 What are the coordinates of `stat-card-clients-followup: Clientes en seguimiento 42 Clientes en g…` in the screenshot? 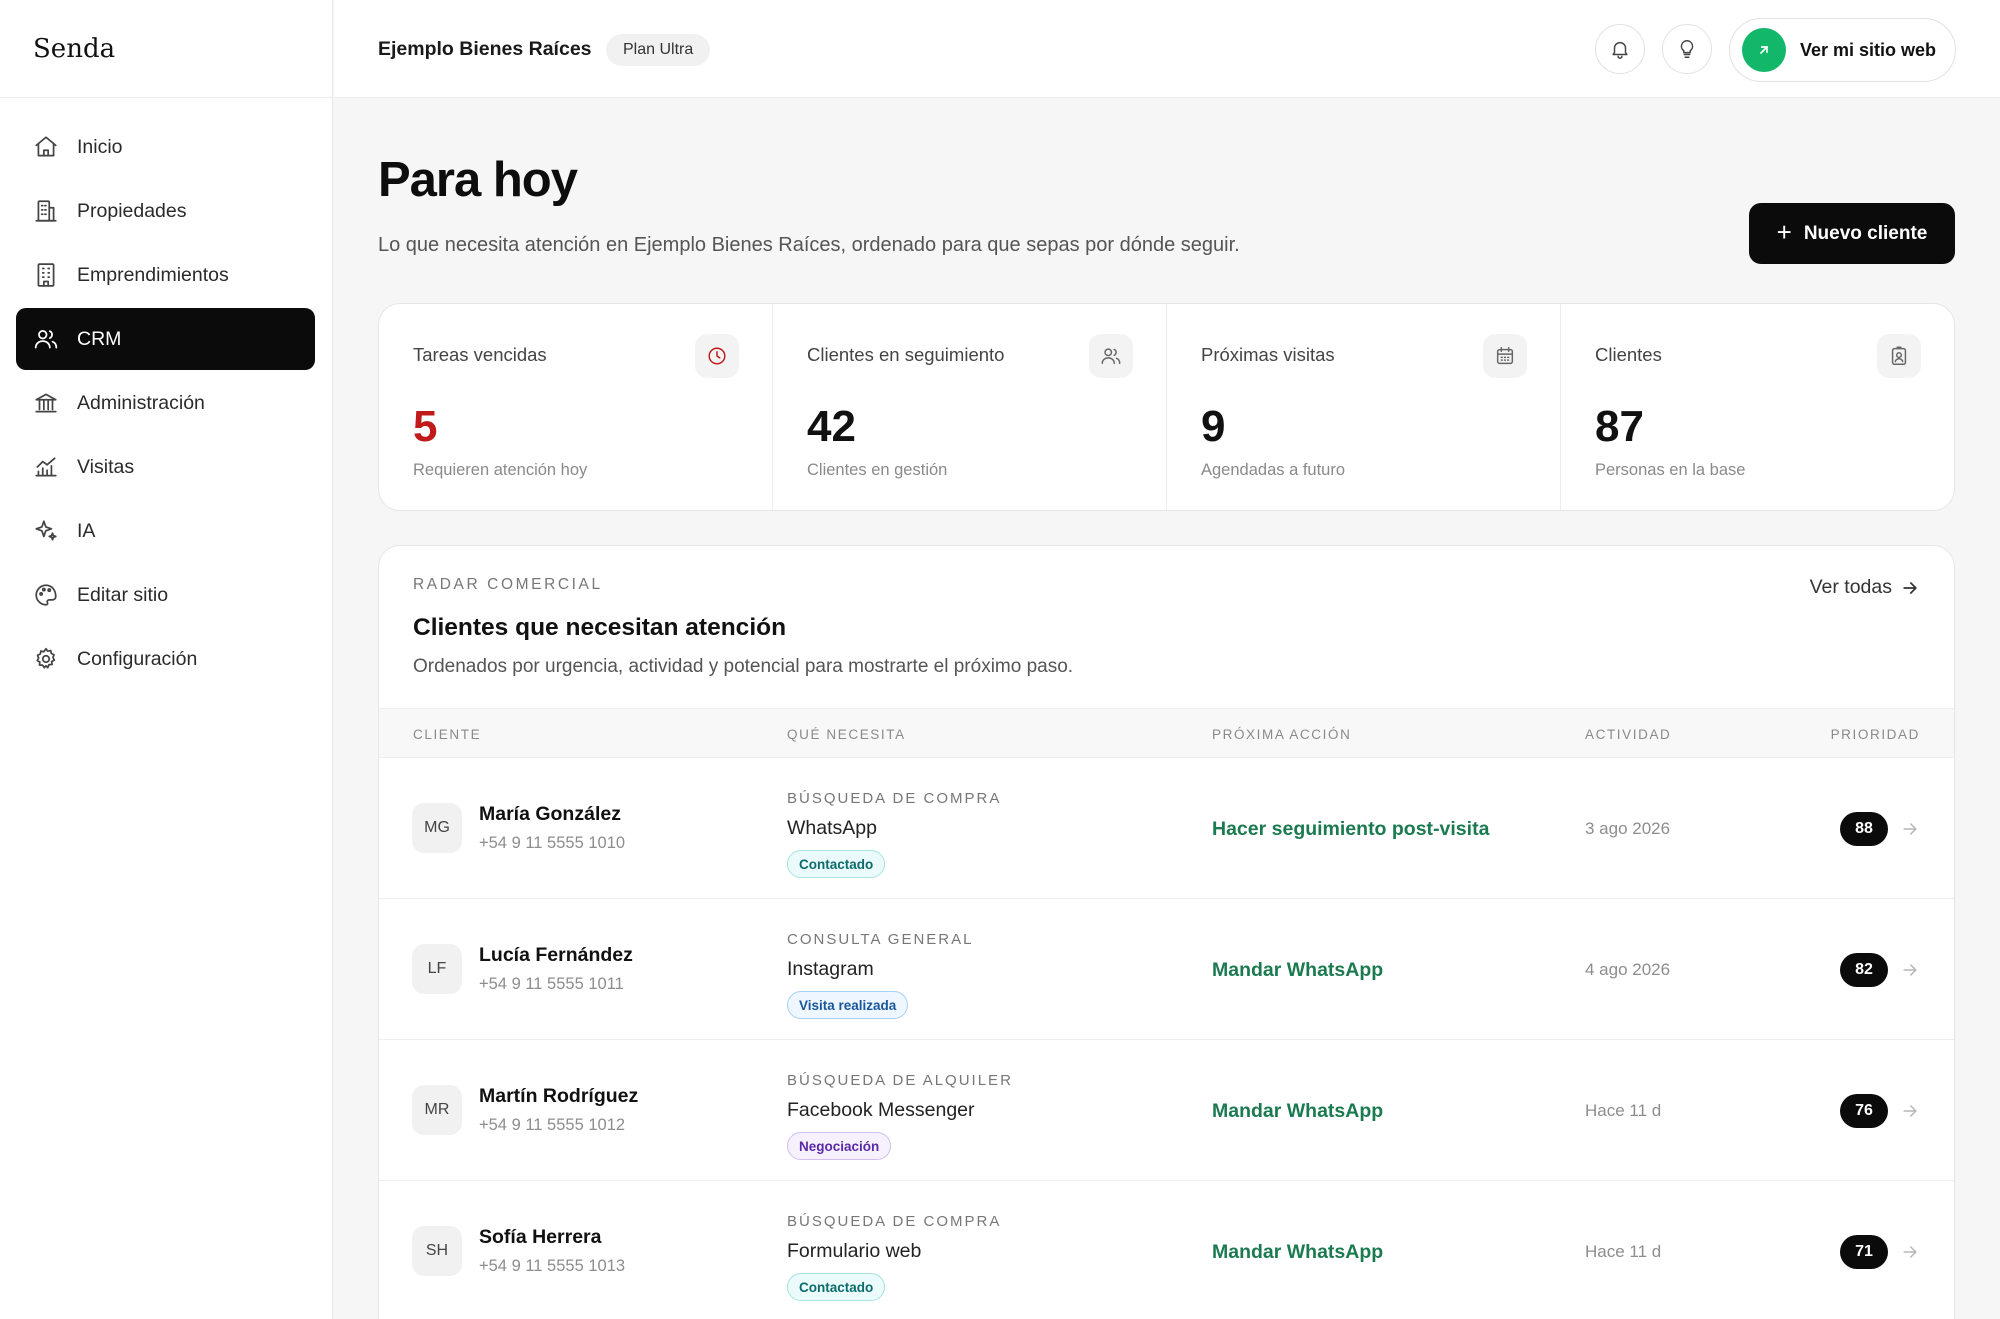 It's located at (970, 407).